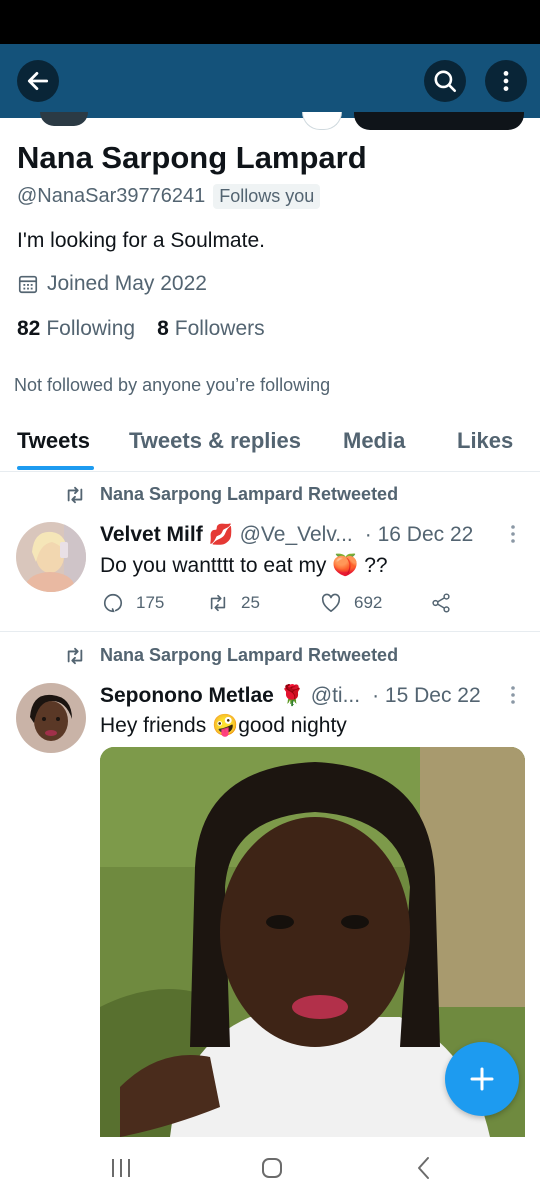  I want to click on follow-stats: 82 Following 8 Followers, so click(141, 329).